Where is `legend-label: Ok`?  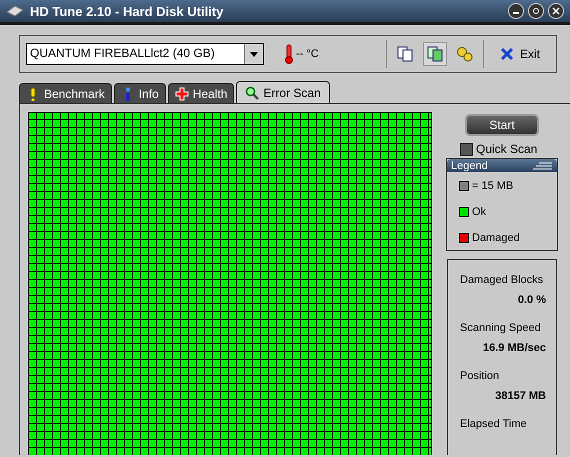
legend-label: Ok is located at coordinates (479, 212).